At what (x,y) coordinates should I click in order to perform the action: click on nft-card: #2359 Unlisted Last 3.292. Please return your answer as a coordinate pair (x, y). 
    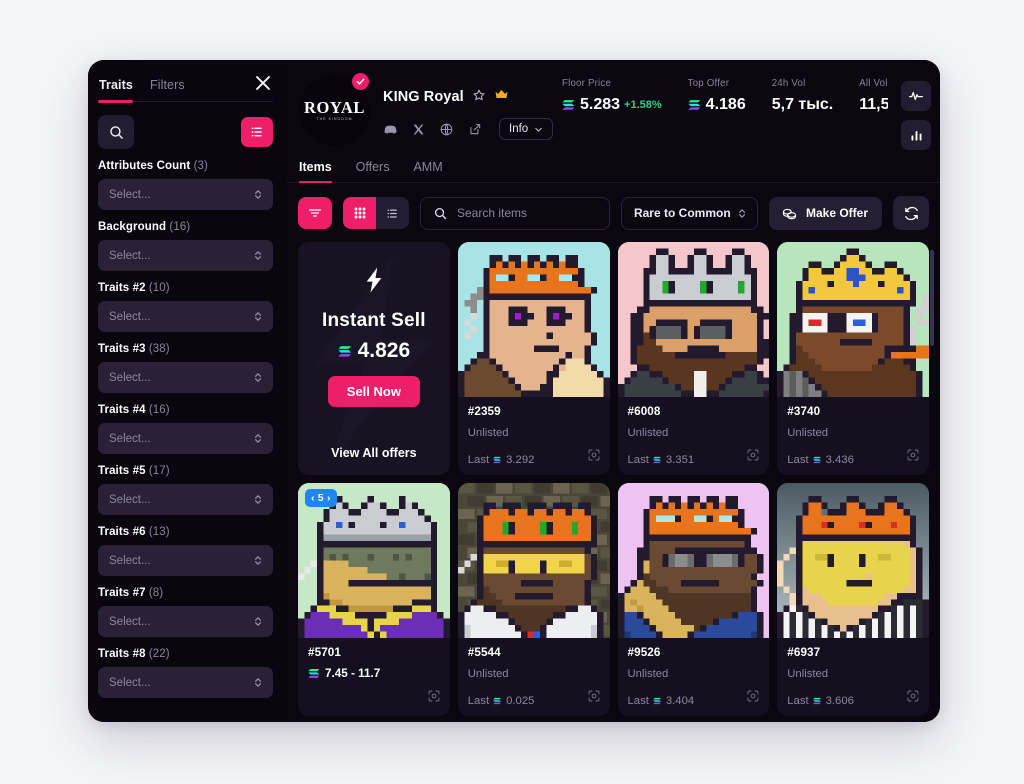
    Looking at the image, I should click on (533, 358).